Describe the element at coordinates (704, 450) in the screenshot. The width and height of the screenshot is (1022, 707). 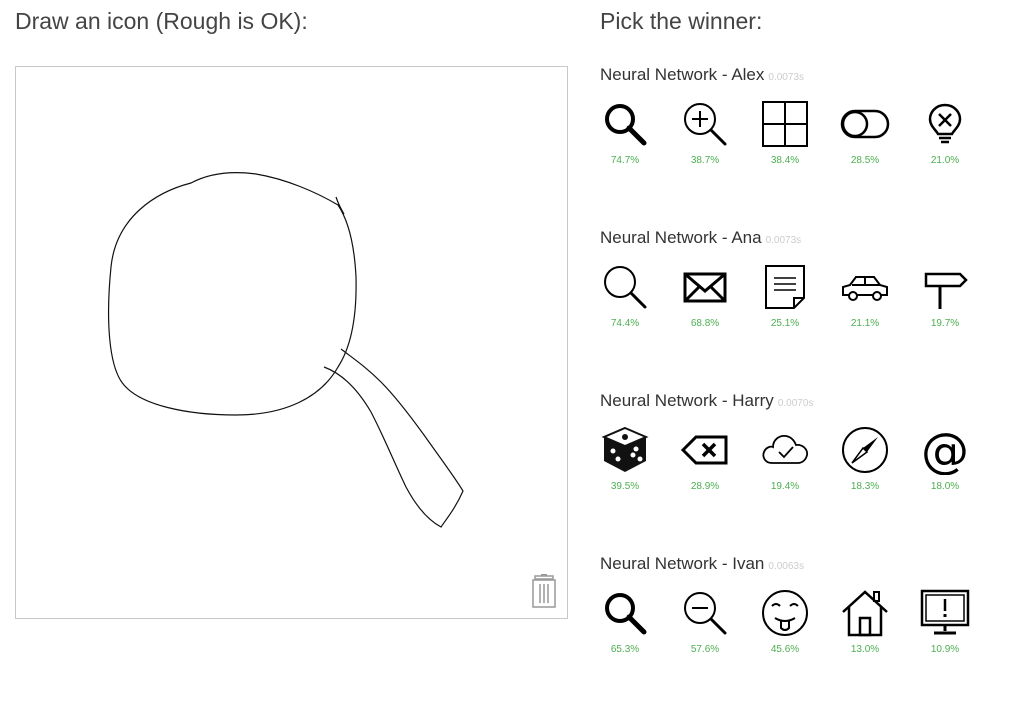
I see `backspace-icon` at that location.